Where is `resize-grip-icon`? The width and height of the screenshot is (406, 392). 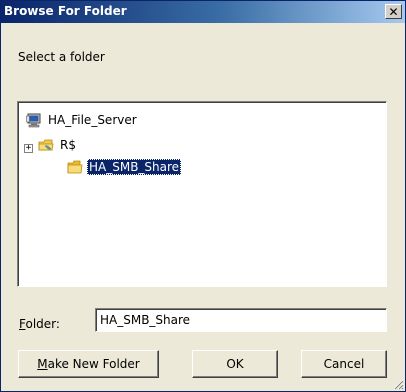
resize-grip-icon is located at coordinates (398, 384).